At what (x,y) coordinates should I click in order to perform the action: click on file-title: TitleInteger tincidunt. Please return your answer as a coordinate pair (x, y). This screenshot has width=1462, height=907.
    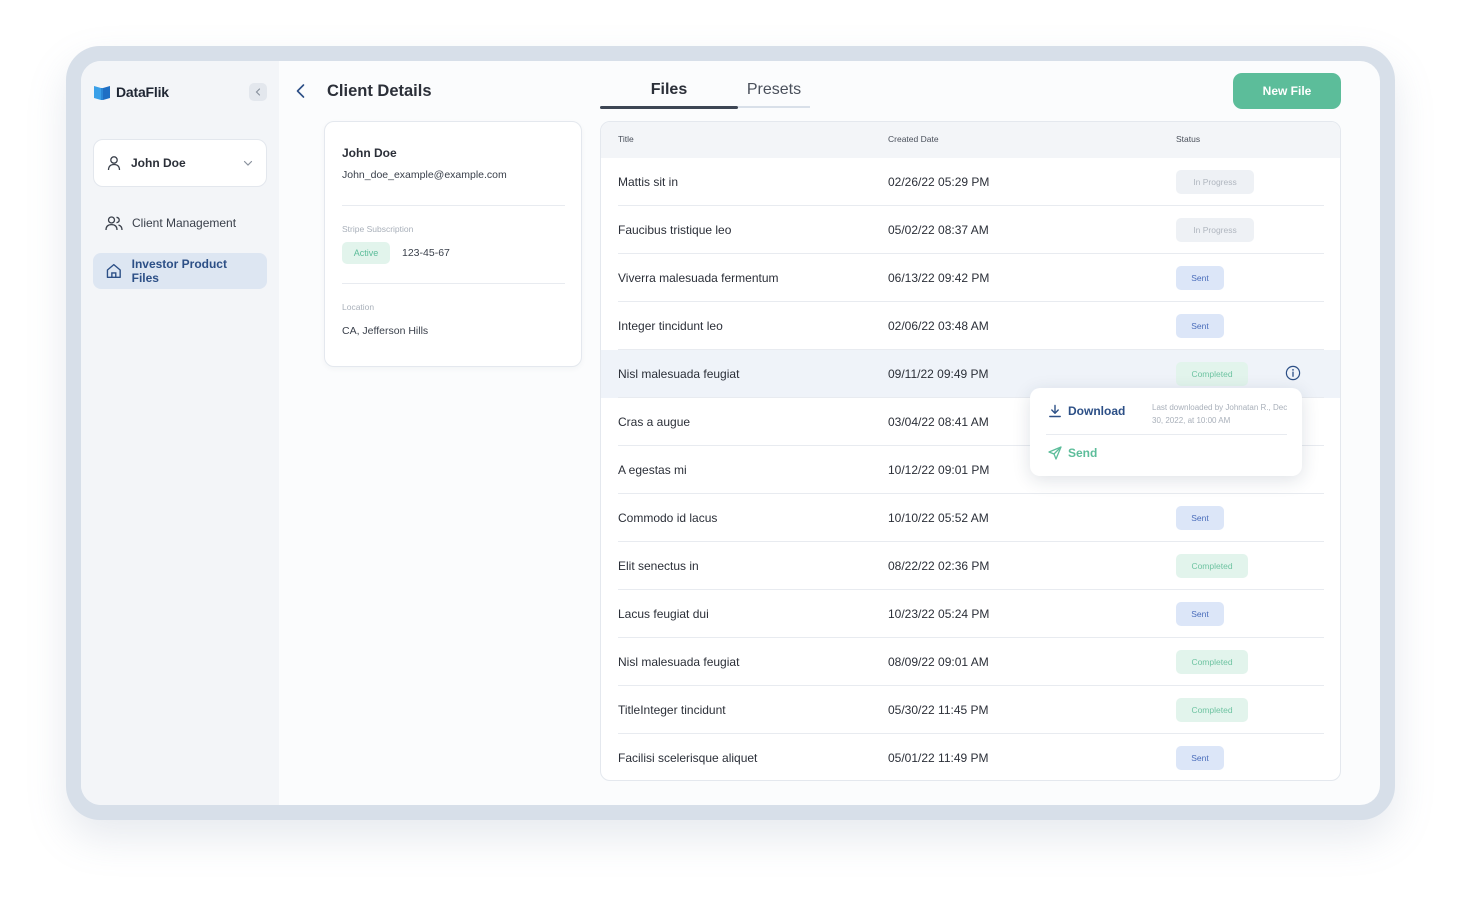
    Looking at the image, I should click on (672, 710).